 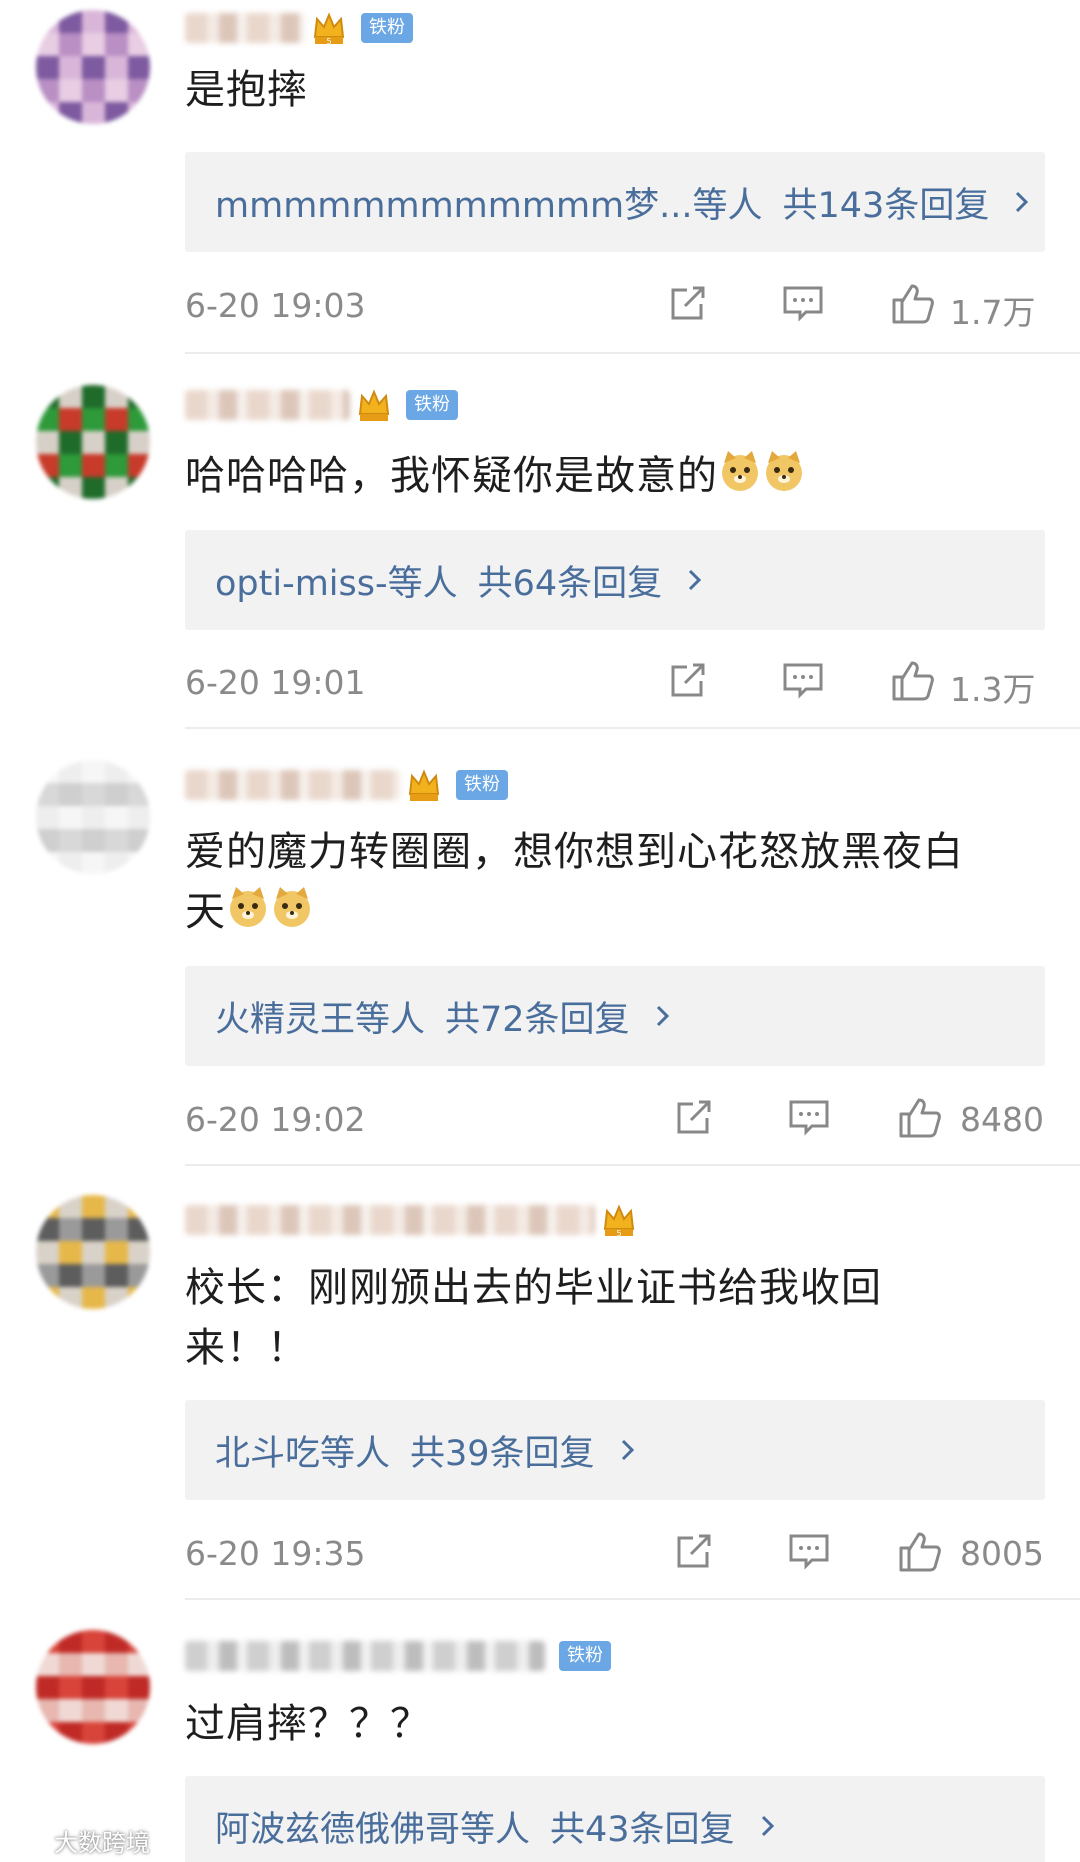 I want to click on svg-text: 5, so click(x=618, y=1233).